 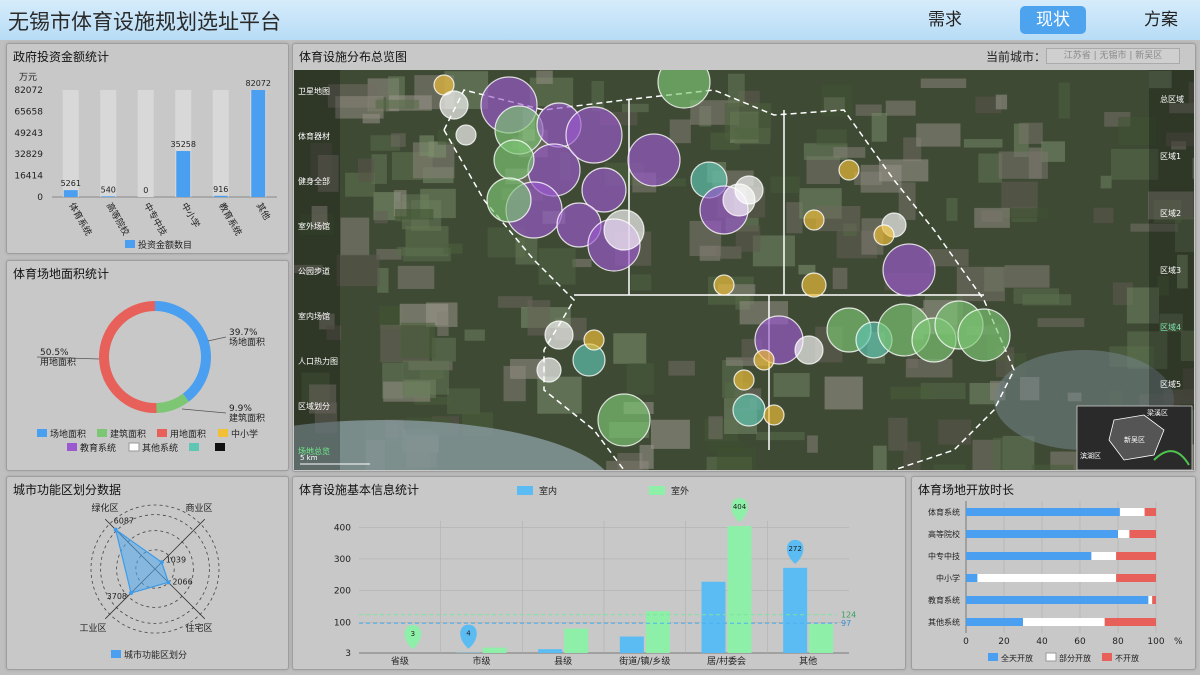 What do you see at coordinates (28, 134) in the screenshot?
I see `y-tick-label: 49243` at bounding box center [28, 134].